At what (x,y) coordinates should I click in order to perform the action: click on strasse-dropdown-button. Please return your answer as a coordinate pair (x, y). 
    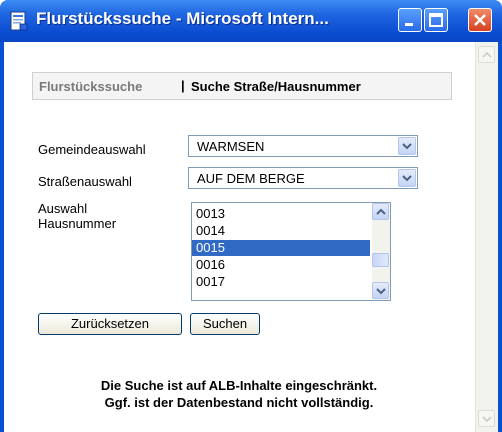
    Looking at the image, I should click on (407, 178).